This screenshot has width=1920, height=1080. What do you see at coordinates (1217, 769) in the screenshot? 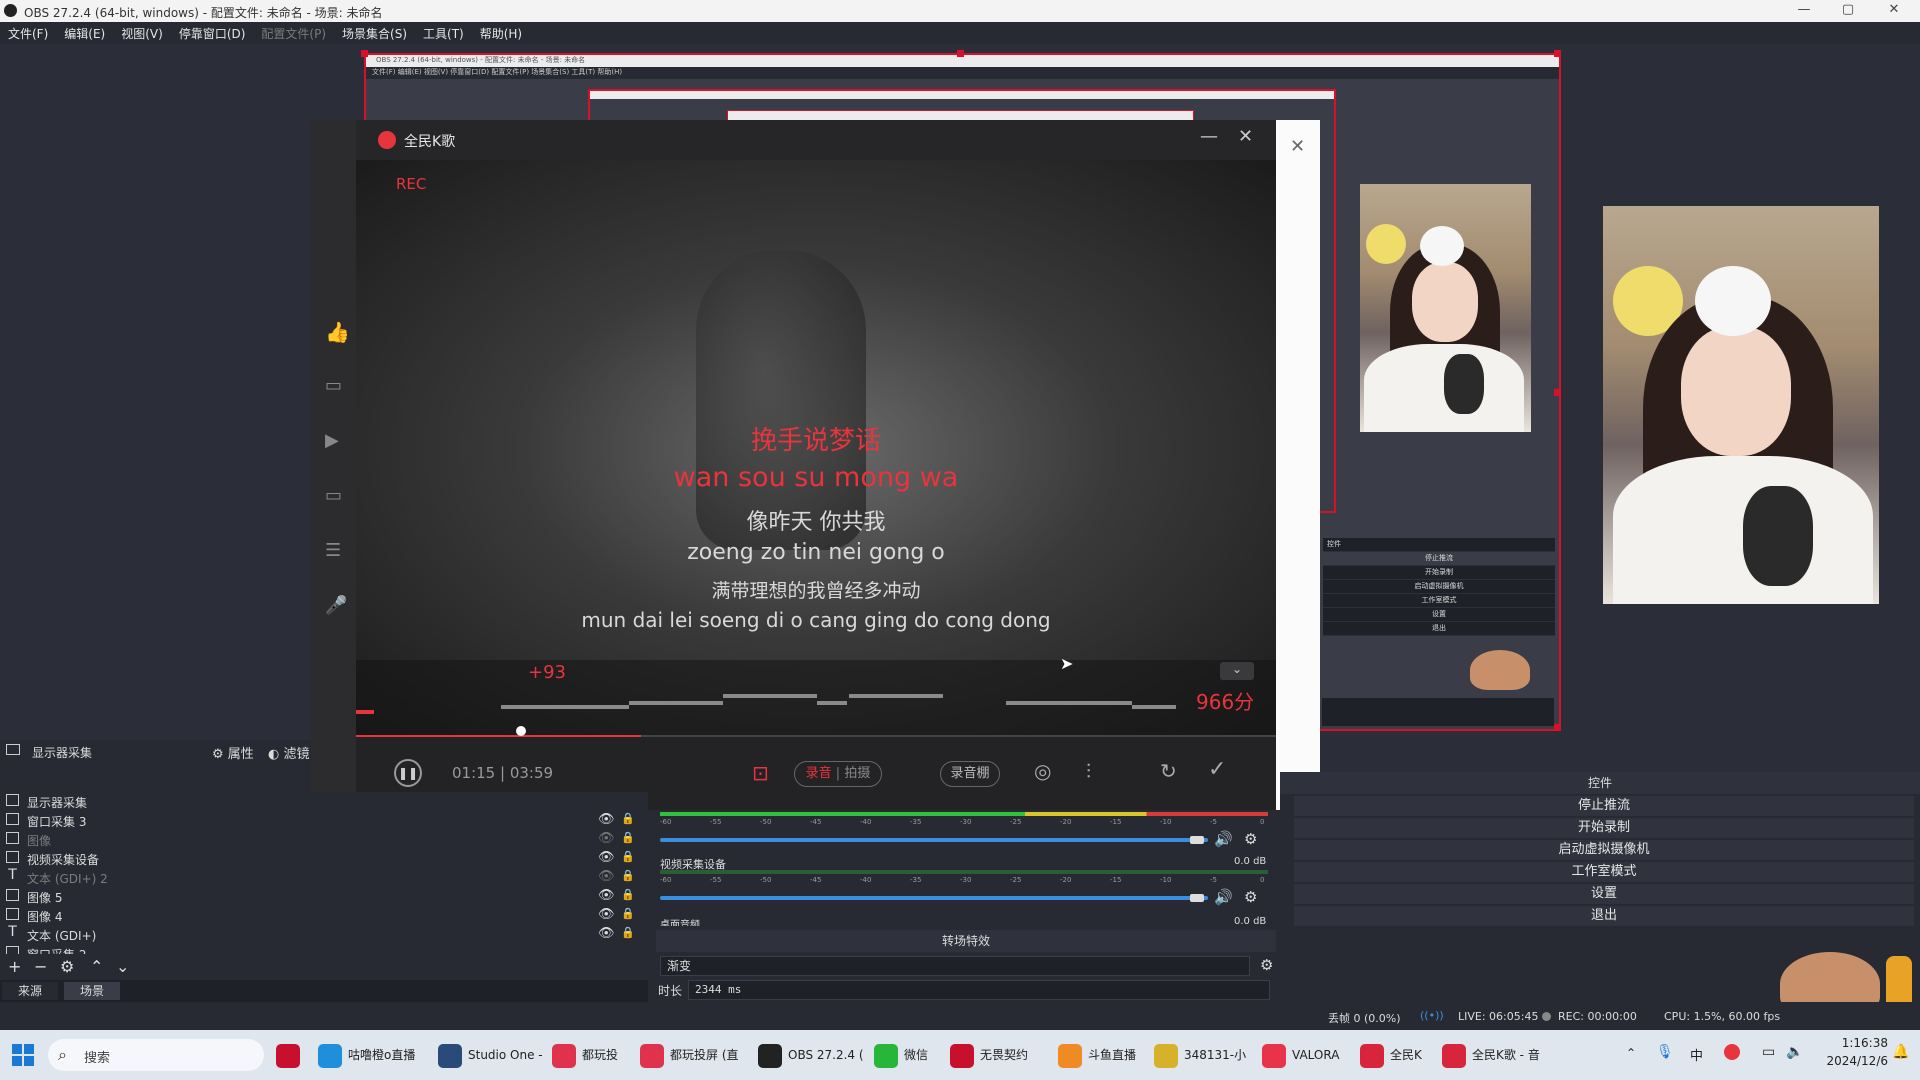
I see `finish-check-icon: ✓` at bounding box center [1217, 769].